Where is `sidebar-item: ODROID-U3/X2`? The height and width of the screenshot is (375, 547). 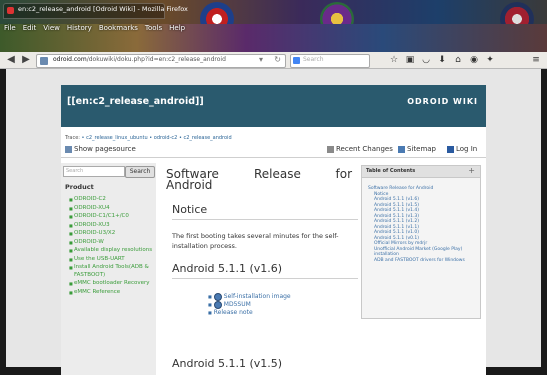
sidebar-item: ODROID-U3/X2 is located at coordinates (112, 234).